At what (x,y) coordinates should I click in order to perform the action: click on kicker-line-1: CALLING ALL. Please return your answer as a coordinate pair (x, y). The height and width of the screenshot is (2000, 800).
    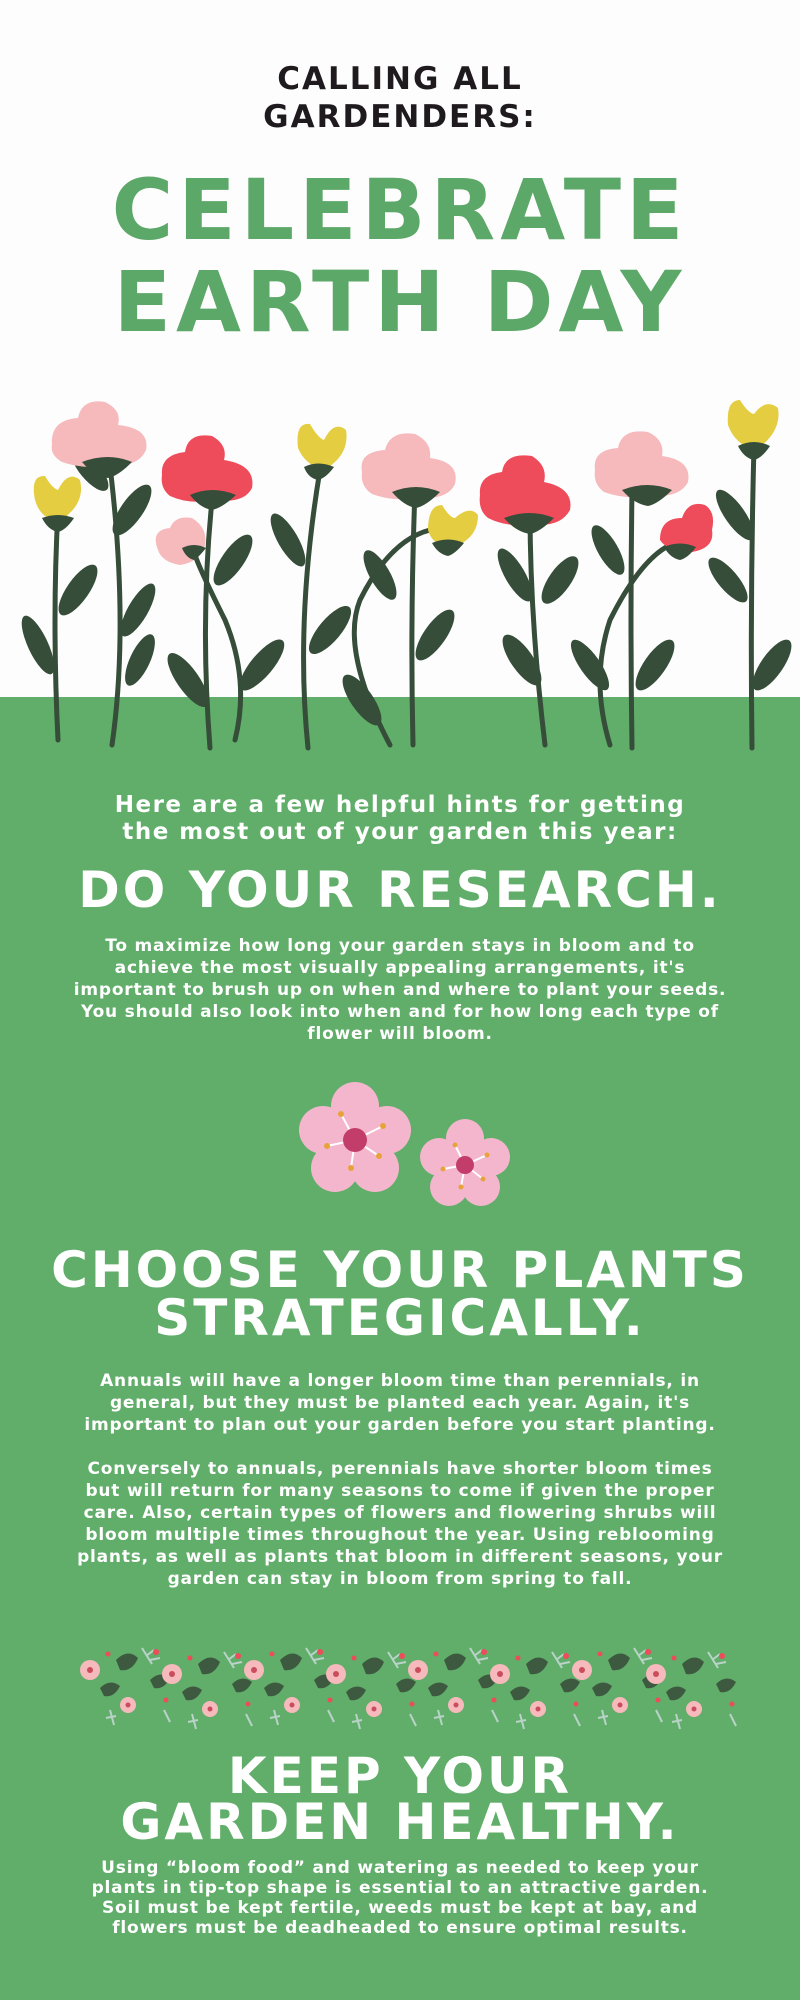
    Looking at the image, I should click on (400, 79).